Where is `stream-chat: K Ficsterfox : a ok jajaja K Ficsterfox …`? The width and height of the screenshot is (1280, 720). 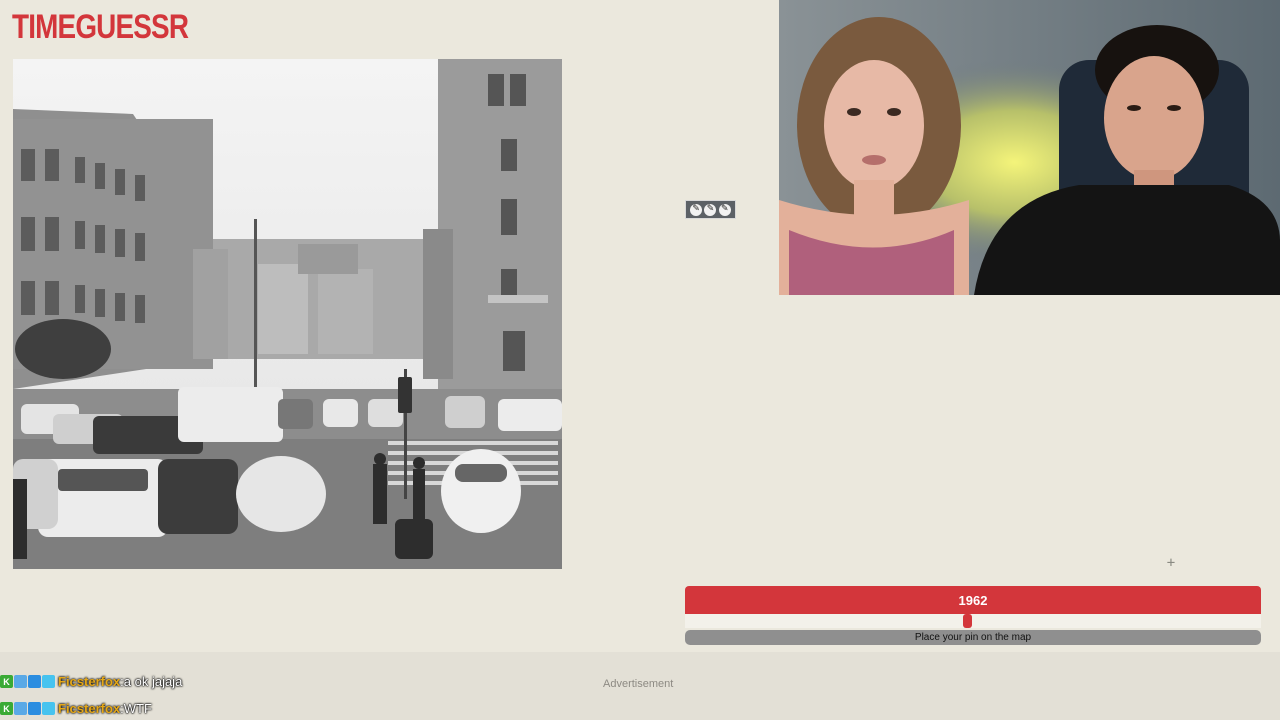
stream-chat: K Ficsterfox : a ok jajaja K Ficsterfox … is located at coordinates (91, 694).